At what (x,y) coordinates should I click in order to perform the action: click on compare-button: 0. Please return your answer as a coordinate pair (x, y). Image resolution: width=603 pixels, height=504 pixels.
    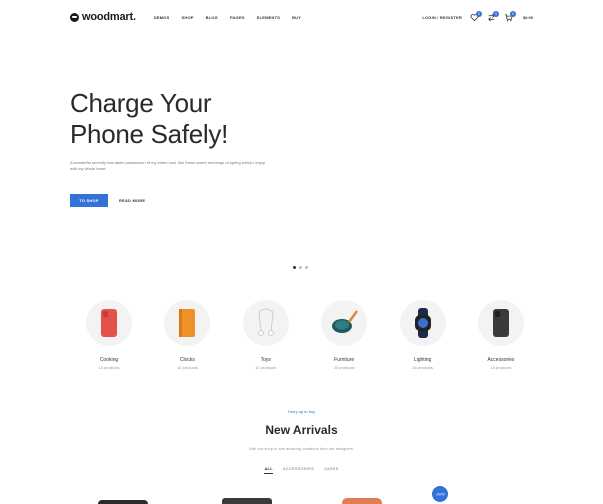
    Looking at the image, I should click on (493, 16).